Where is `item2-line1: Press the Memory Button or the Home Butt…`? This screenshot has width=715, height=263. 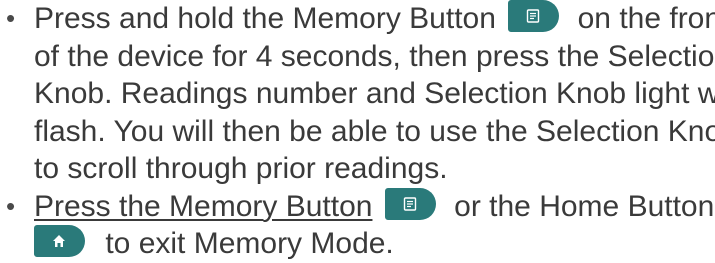
item2-line1: Press the Memory Button or the Home Butt… is located at coordinates (374, 206).